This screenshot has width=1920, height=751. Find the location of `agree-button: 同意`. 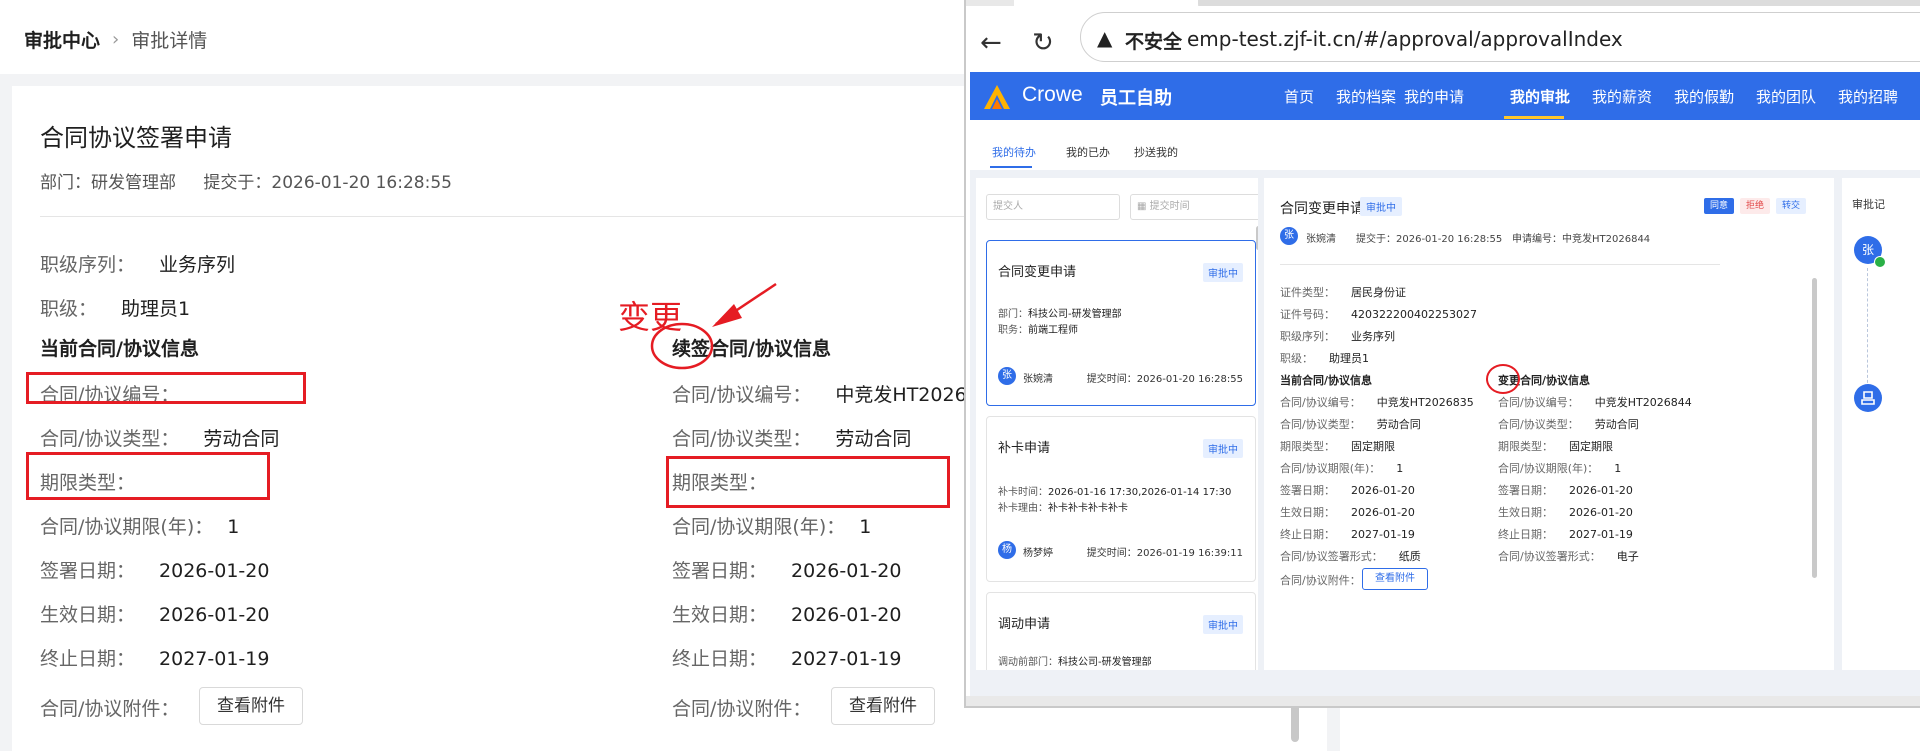

agree-button: 同意 is located at coordinates (1719, 206).